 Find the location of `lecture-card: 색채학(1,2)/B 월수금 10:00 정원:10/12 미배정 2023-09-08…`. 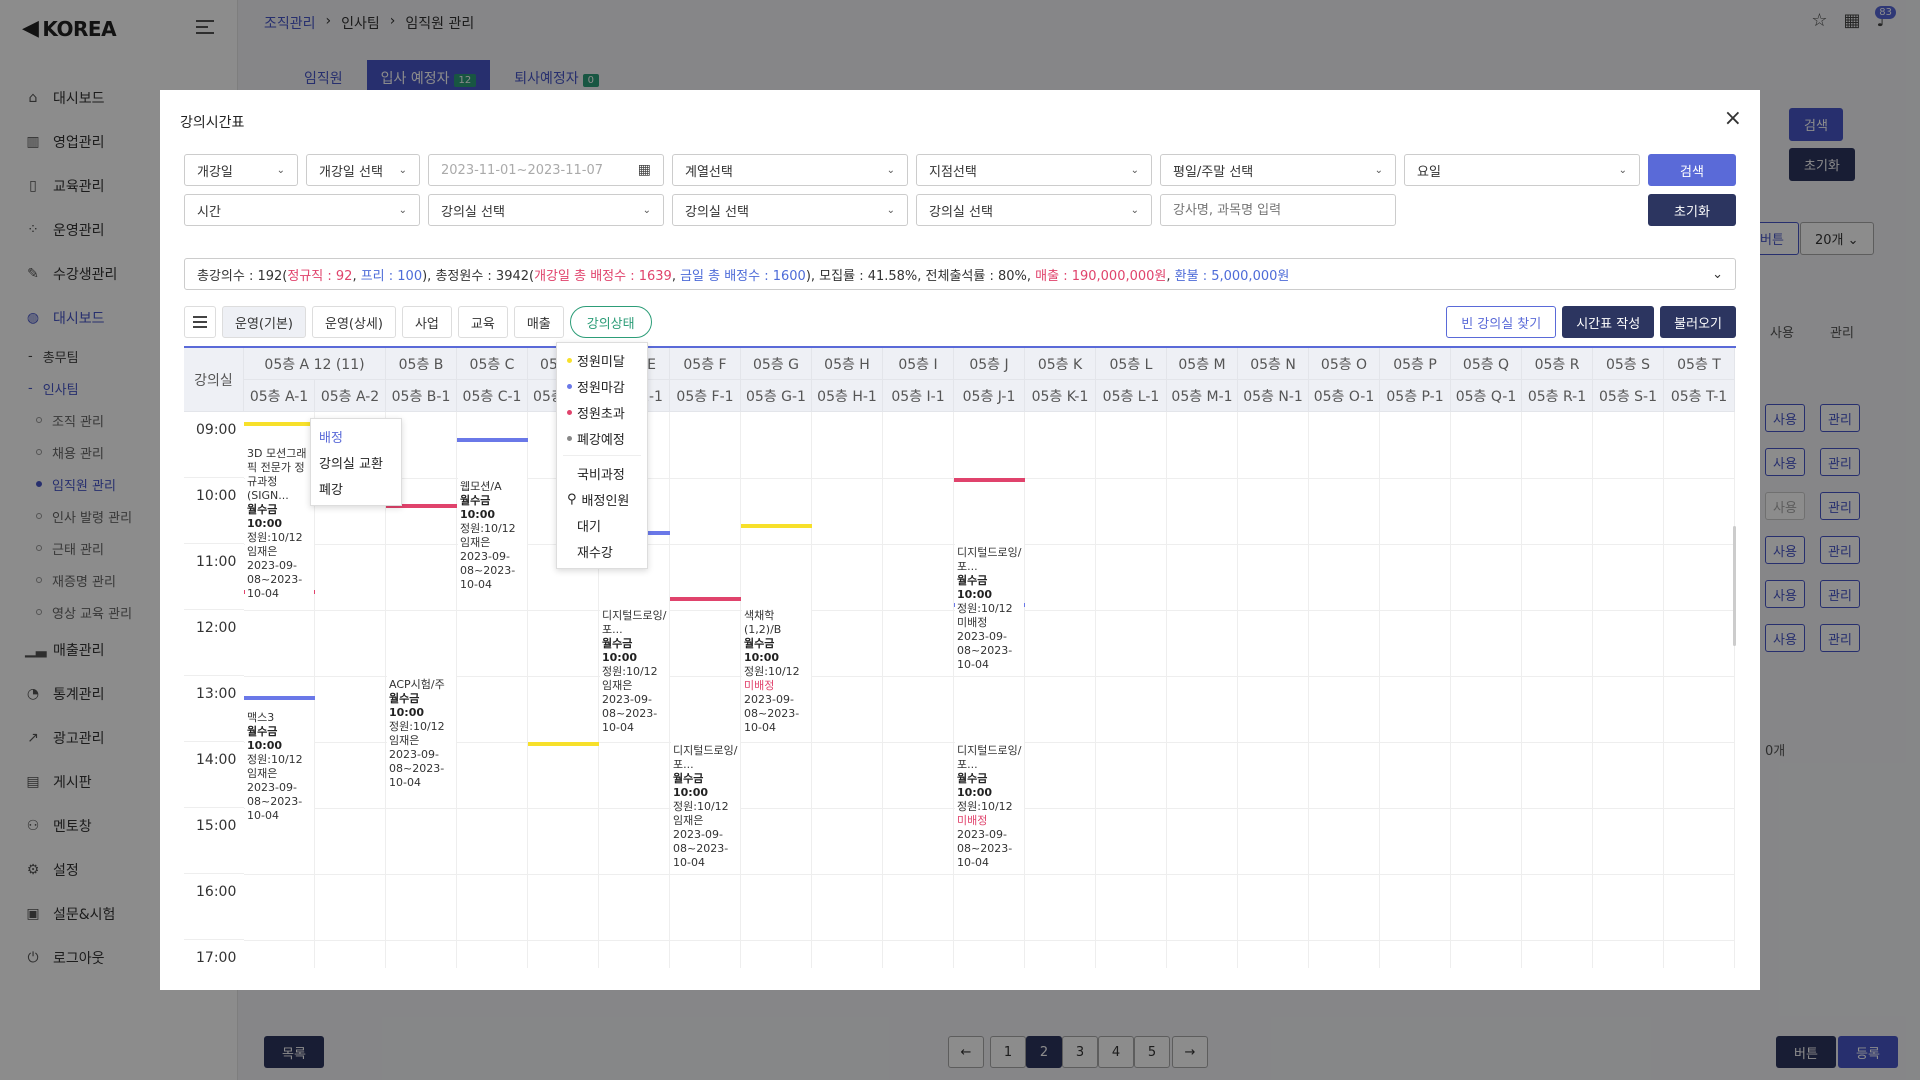

lecture-card: 색채학(1,2)/B 월수금 10:00 정원:10/12 미배정 2023-09-08… is located at coordinates (776, 671).